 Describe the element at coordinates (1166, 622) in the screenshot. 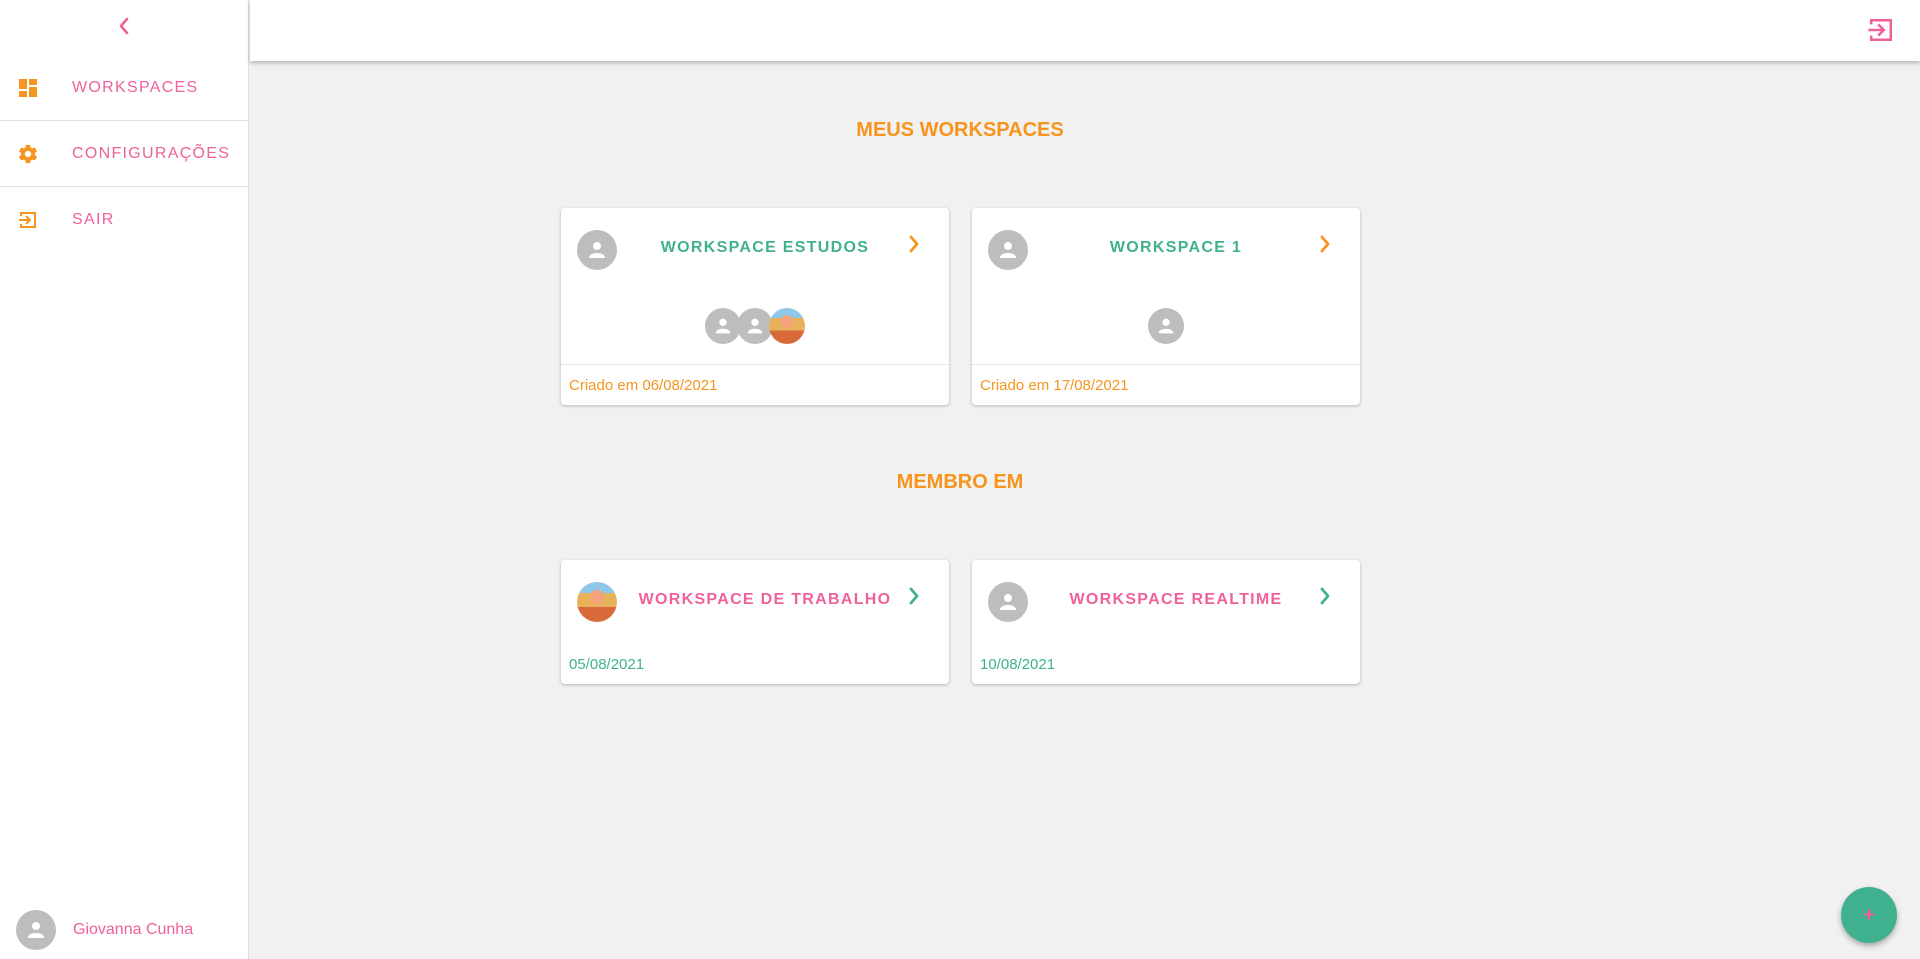

I see `workspace-card: WORKSPACE REALTIME 10/08/2021` at that location.